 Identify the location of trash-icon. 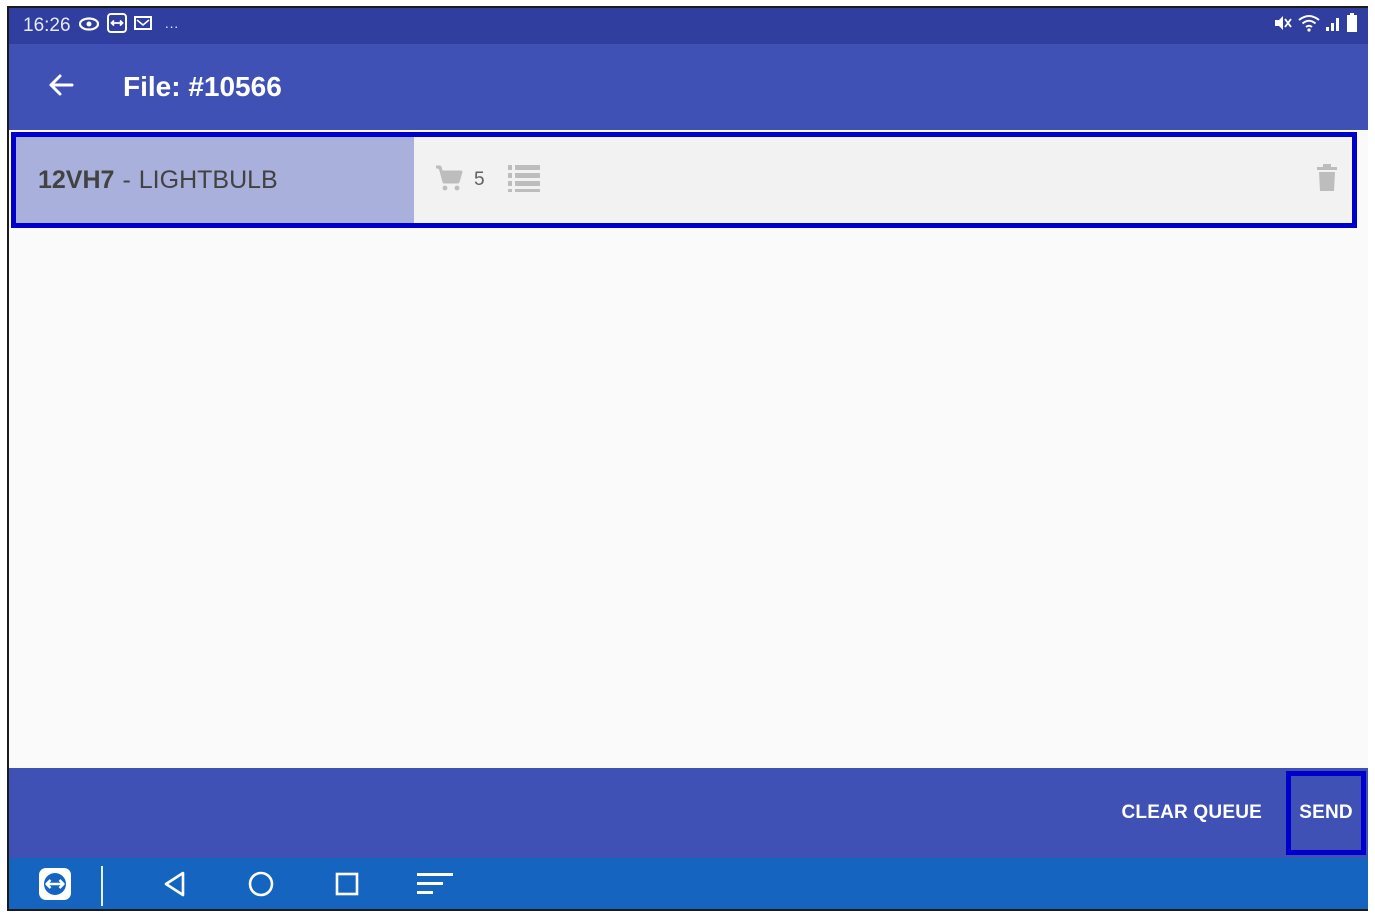
(1327, 180).